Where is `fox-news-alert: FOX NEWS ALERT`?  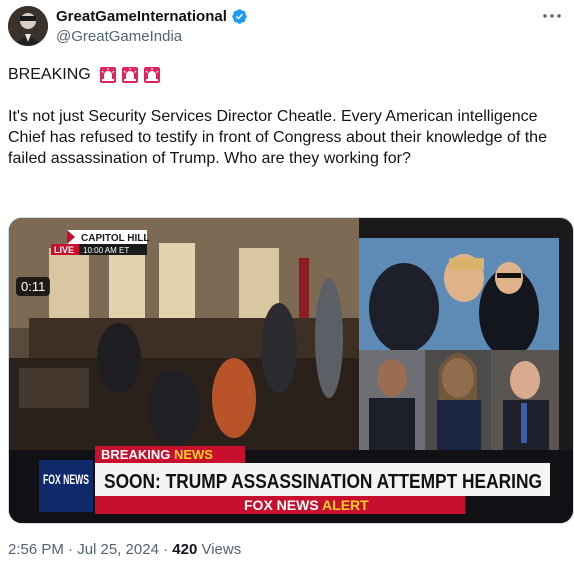 fox-news-alert: FOX NEWS ALERT is located at coordinates (306, 505).